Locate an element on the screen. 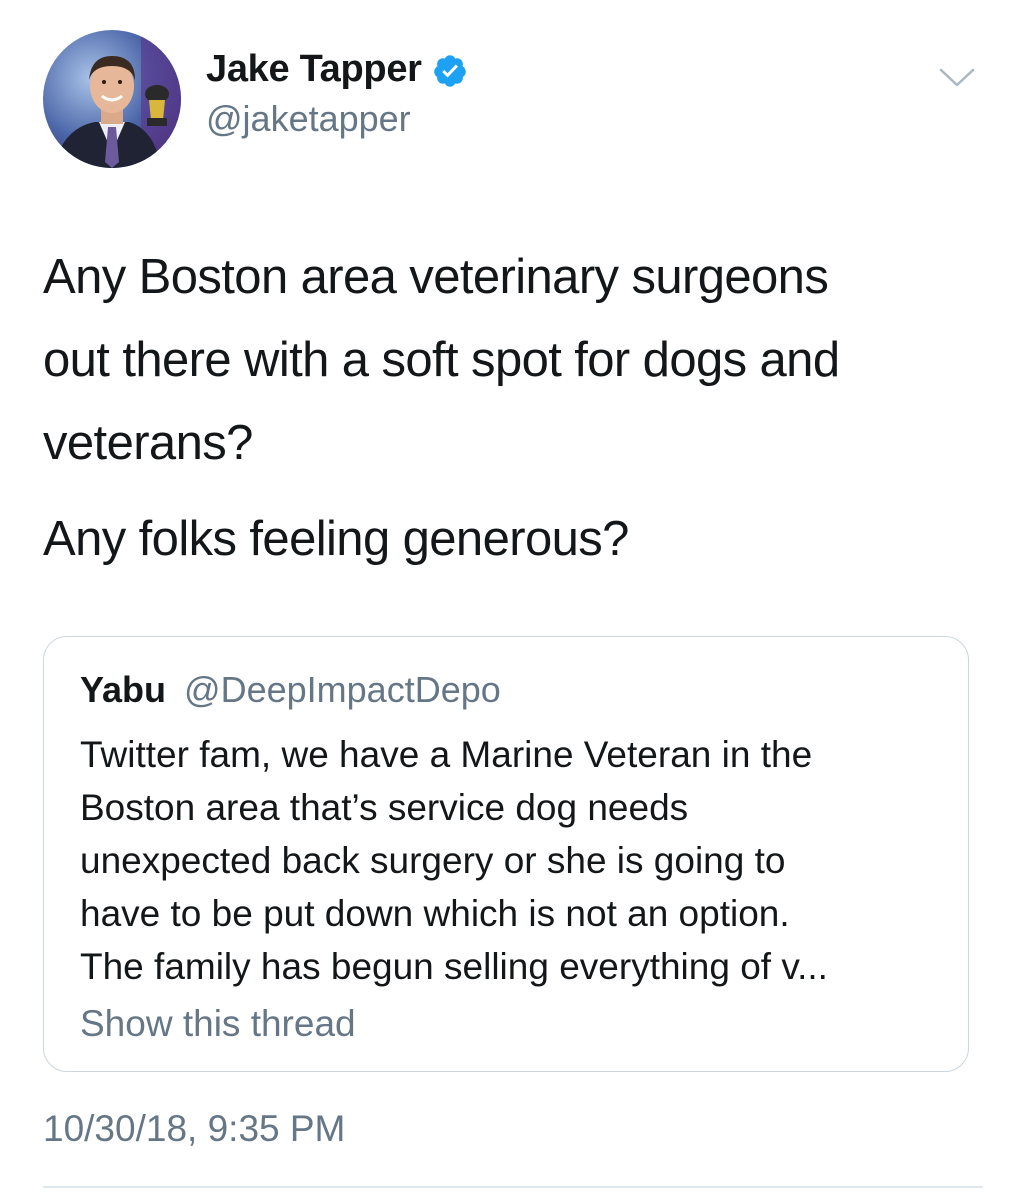 The image size is (1013, 1200). profile-photo-icon is located at coordinates (112, 99).